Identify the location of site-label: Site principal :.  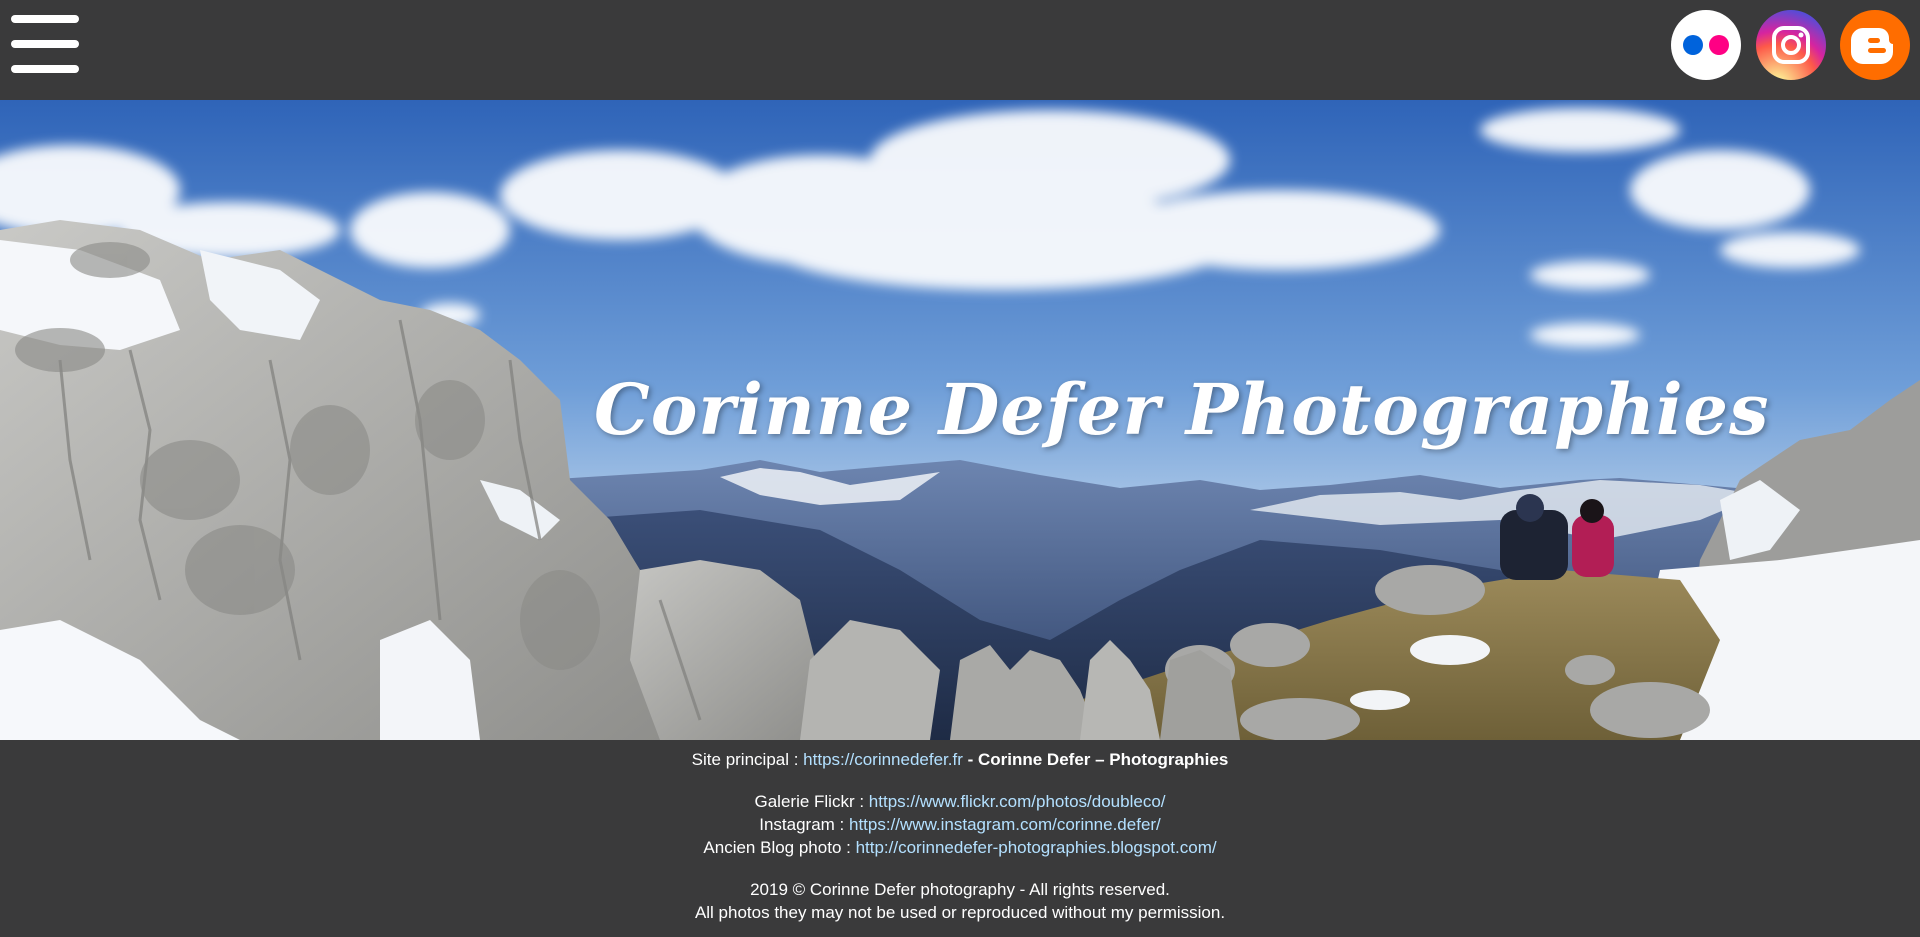
(747, 759).